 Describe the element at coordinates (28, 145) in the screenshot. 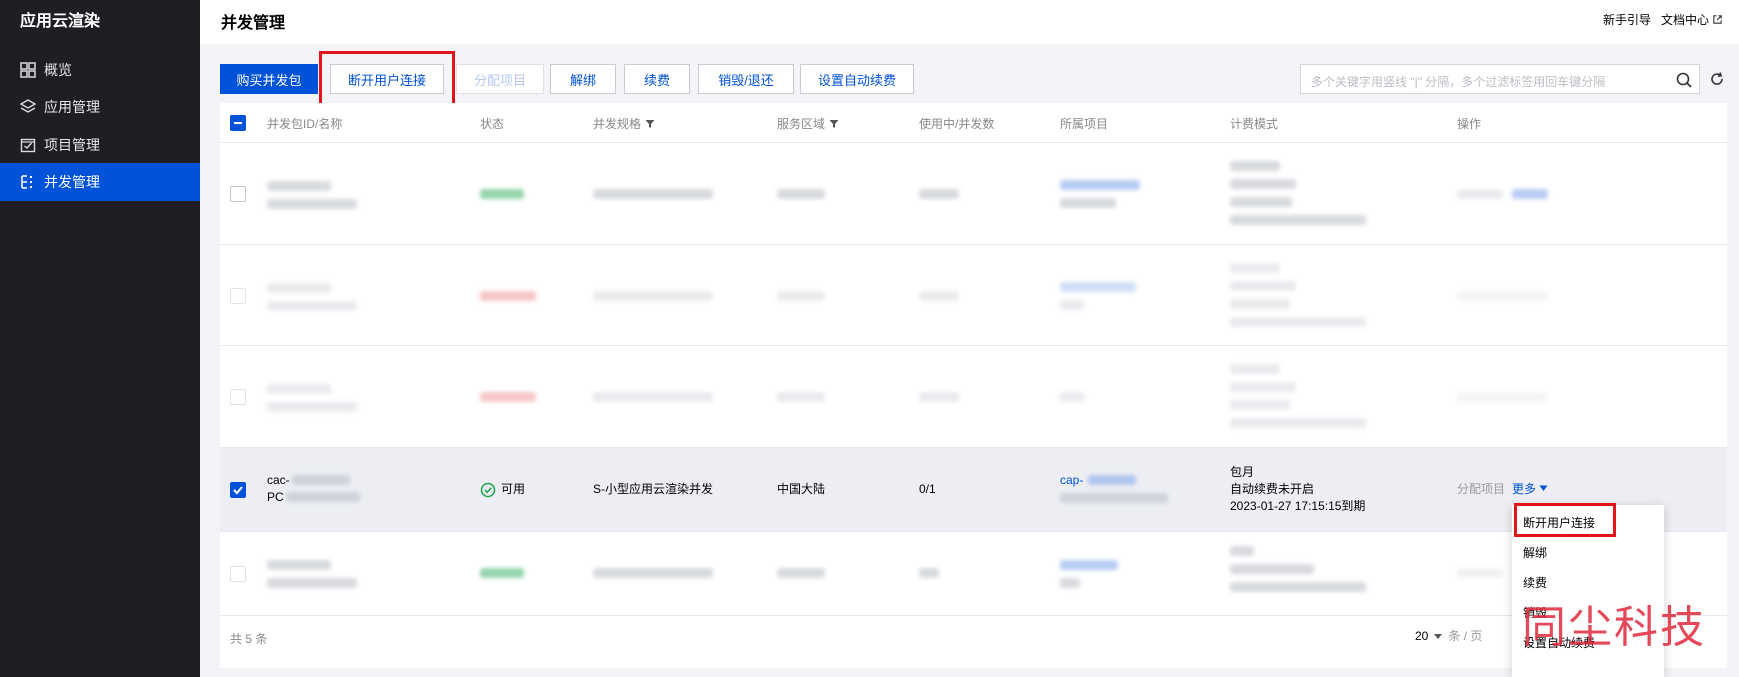

I see `project-icon` at that location.